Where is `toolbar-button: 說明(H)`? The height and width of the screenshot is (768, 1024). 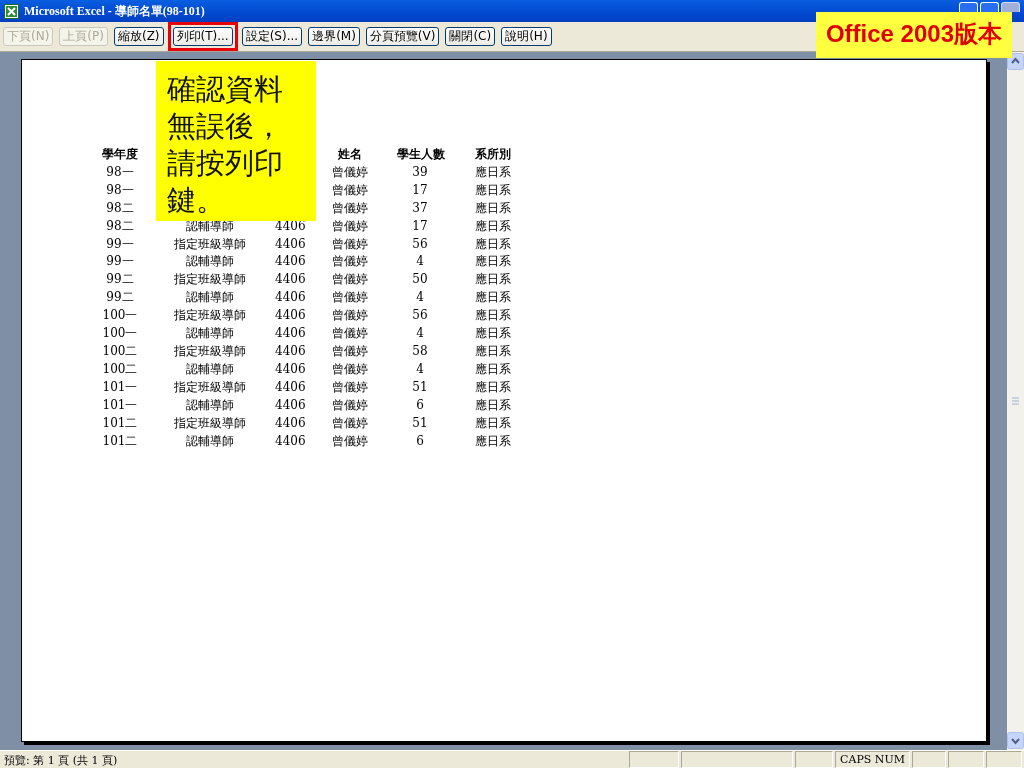
toolbar-button: 說明(H) is located at coordinates (526, 36).